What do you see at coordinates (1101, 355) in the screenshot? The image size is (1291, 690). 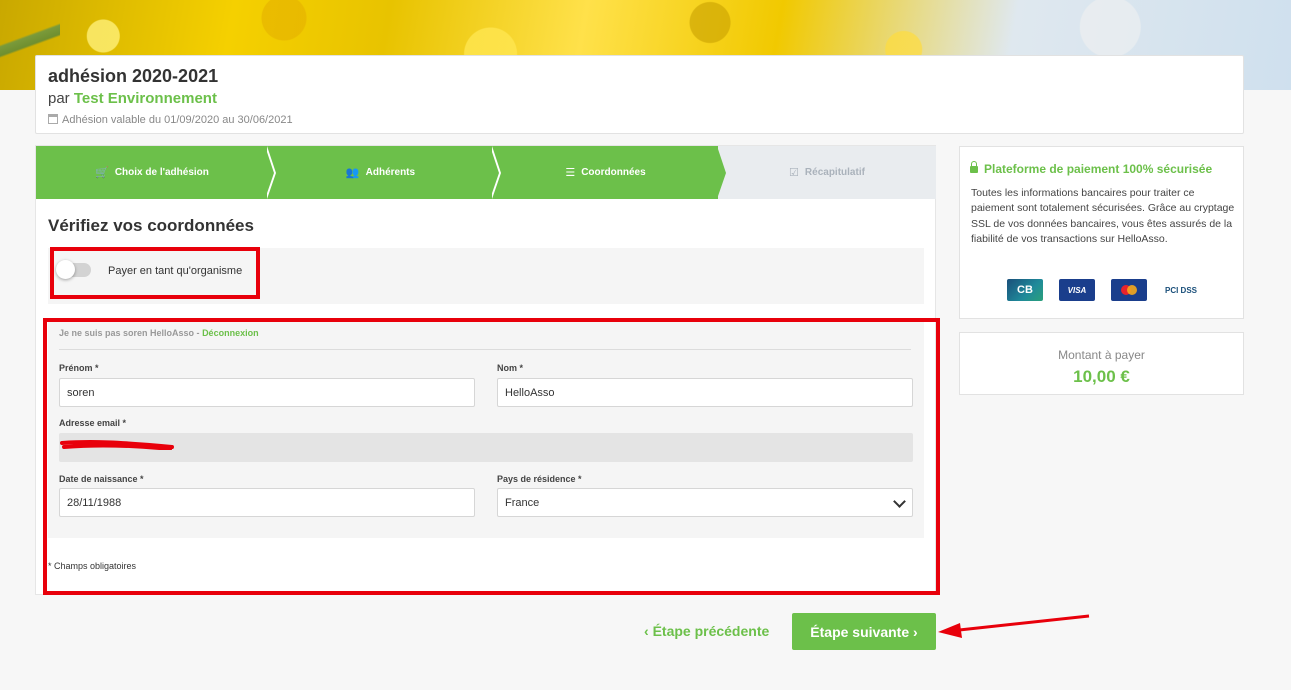 I see `amount-label: Montant à payer` at bounding box center [1101, 355].